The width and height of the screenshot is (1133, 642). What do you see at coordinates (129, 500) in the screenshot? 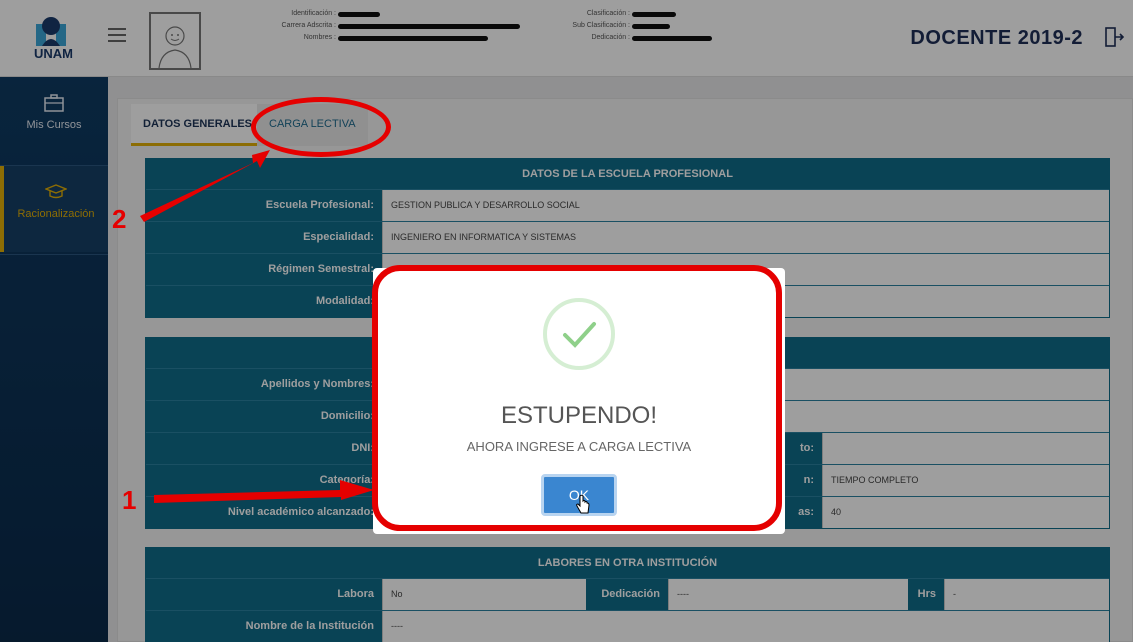
I see `step-number-1: 1` at bounding box center [129, 500].